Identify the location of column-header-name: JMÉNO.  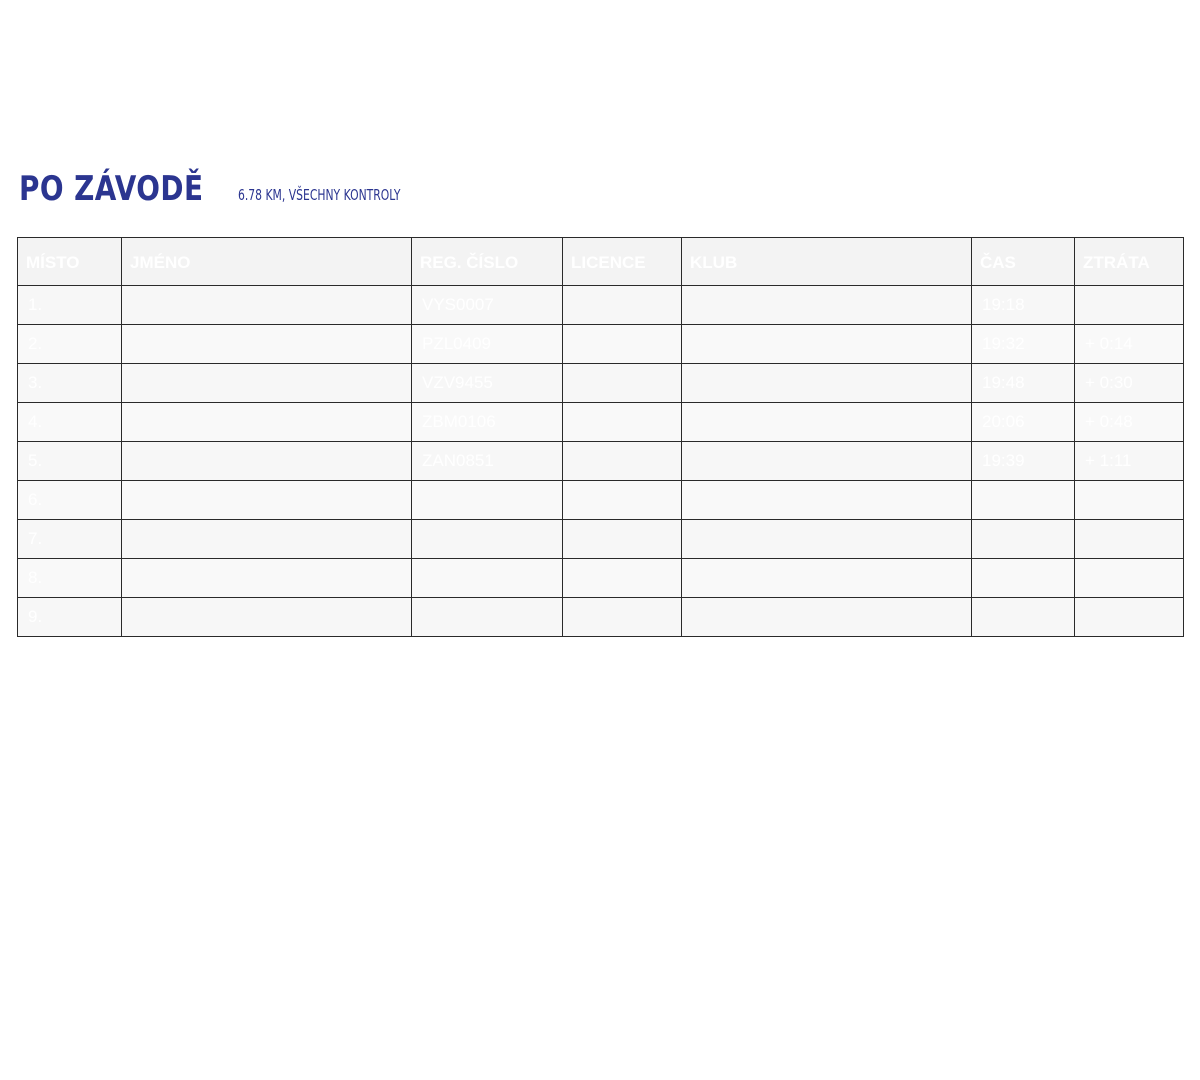
(266, 261).